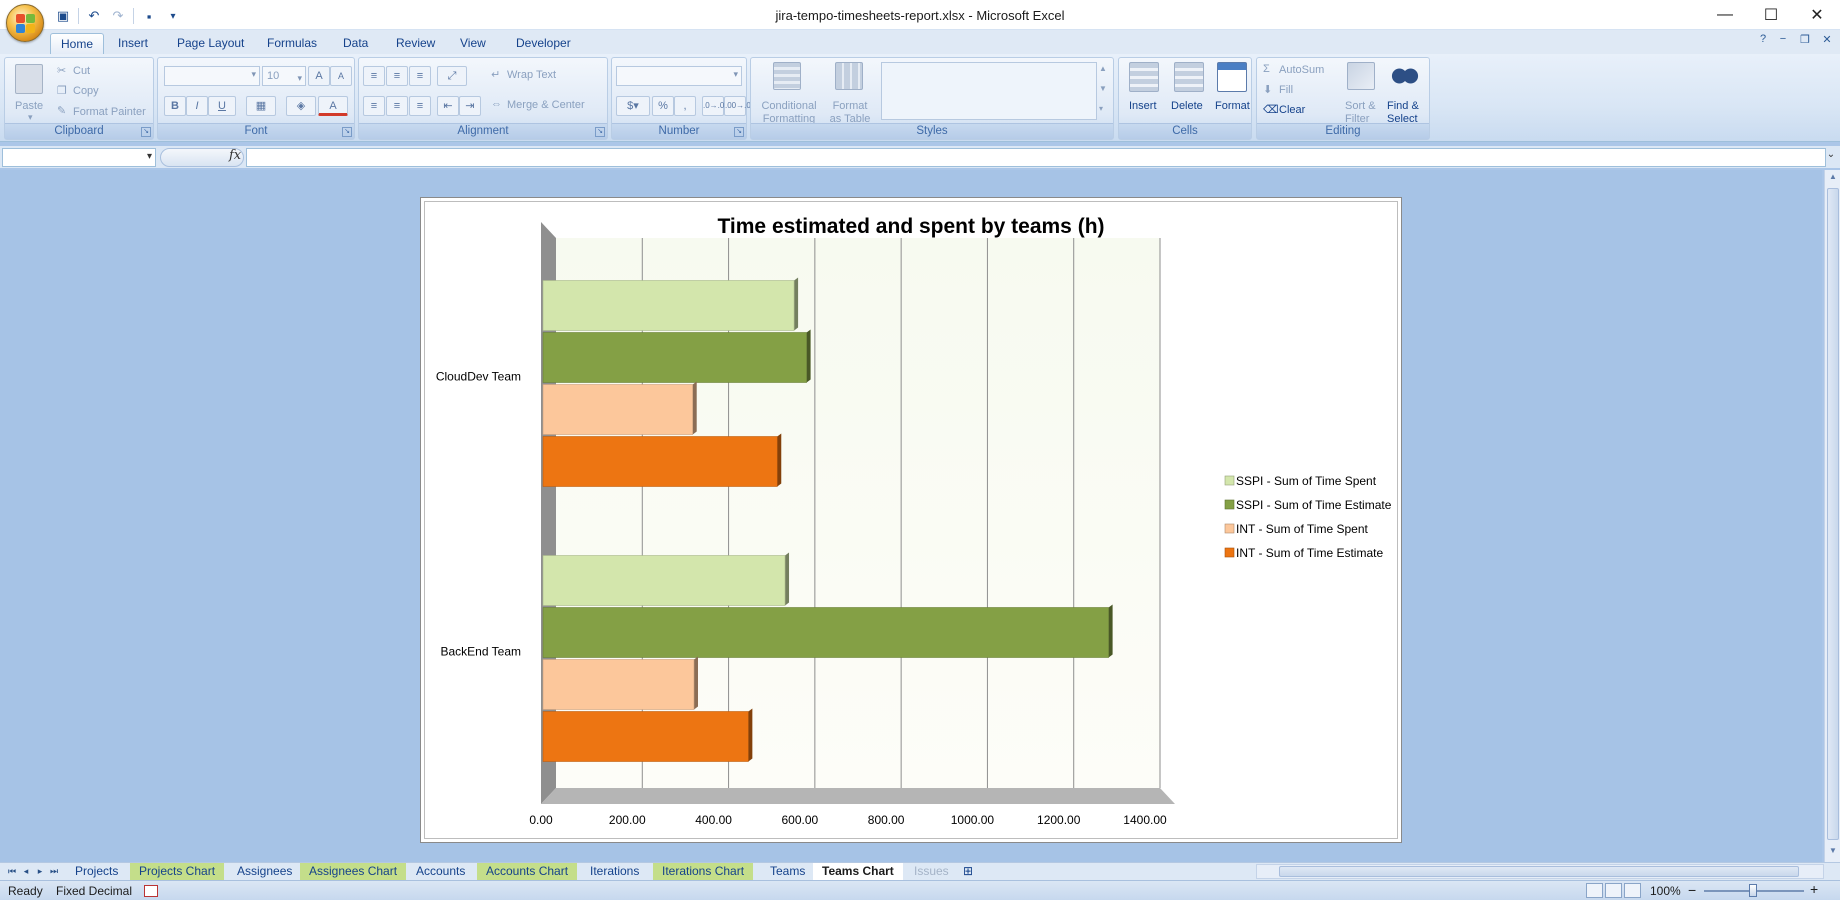  What do you see at coordinates (531, 75) in the screenshot?
I see `wrap-text-button: Wrap Text` at bounding box center [531, 75].